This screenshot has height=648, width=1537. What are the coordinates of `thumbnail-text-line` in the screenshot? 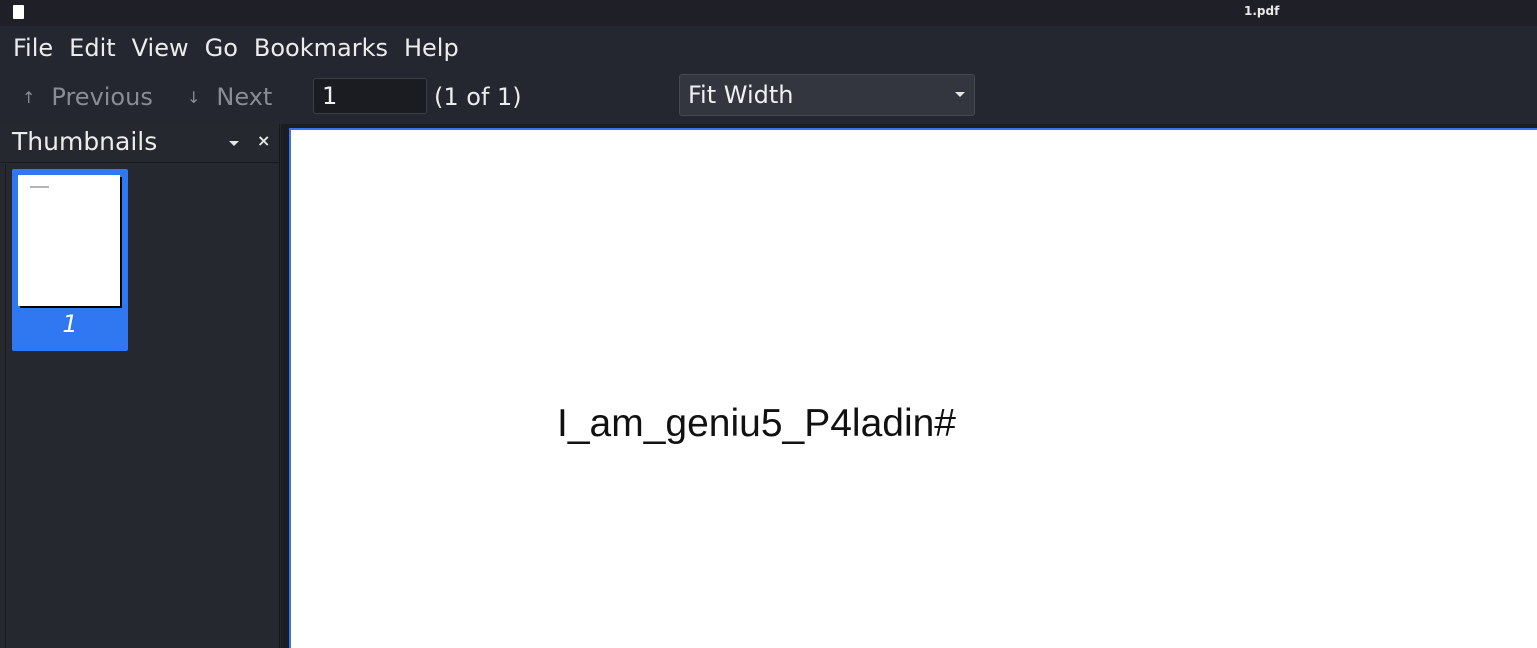 It's located at (39, 187).